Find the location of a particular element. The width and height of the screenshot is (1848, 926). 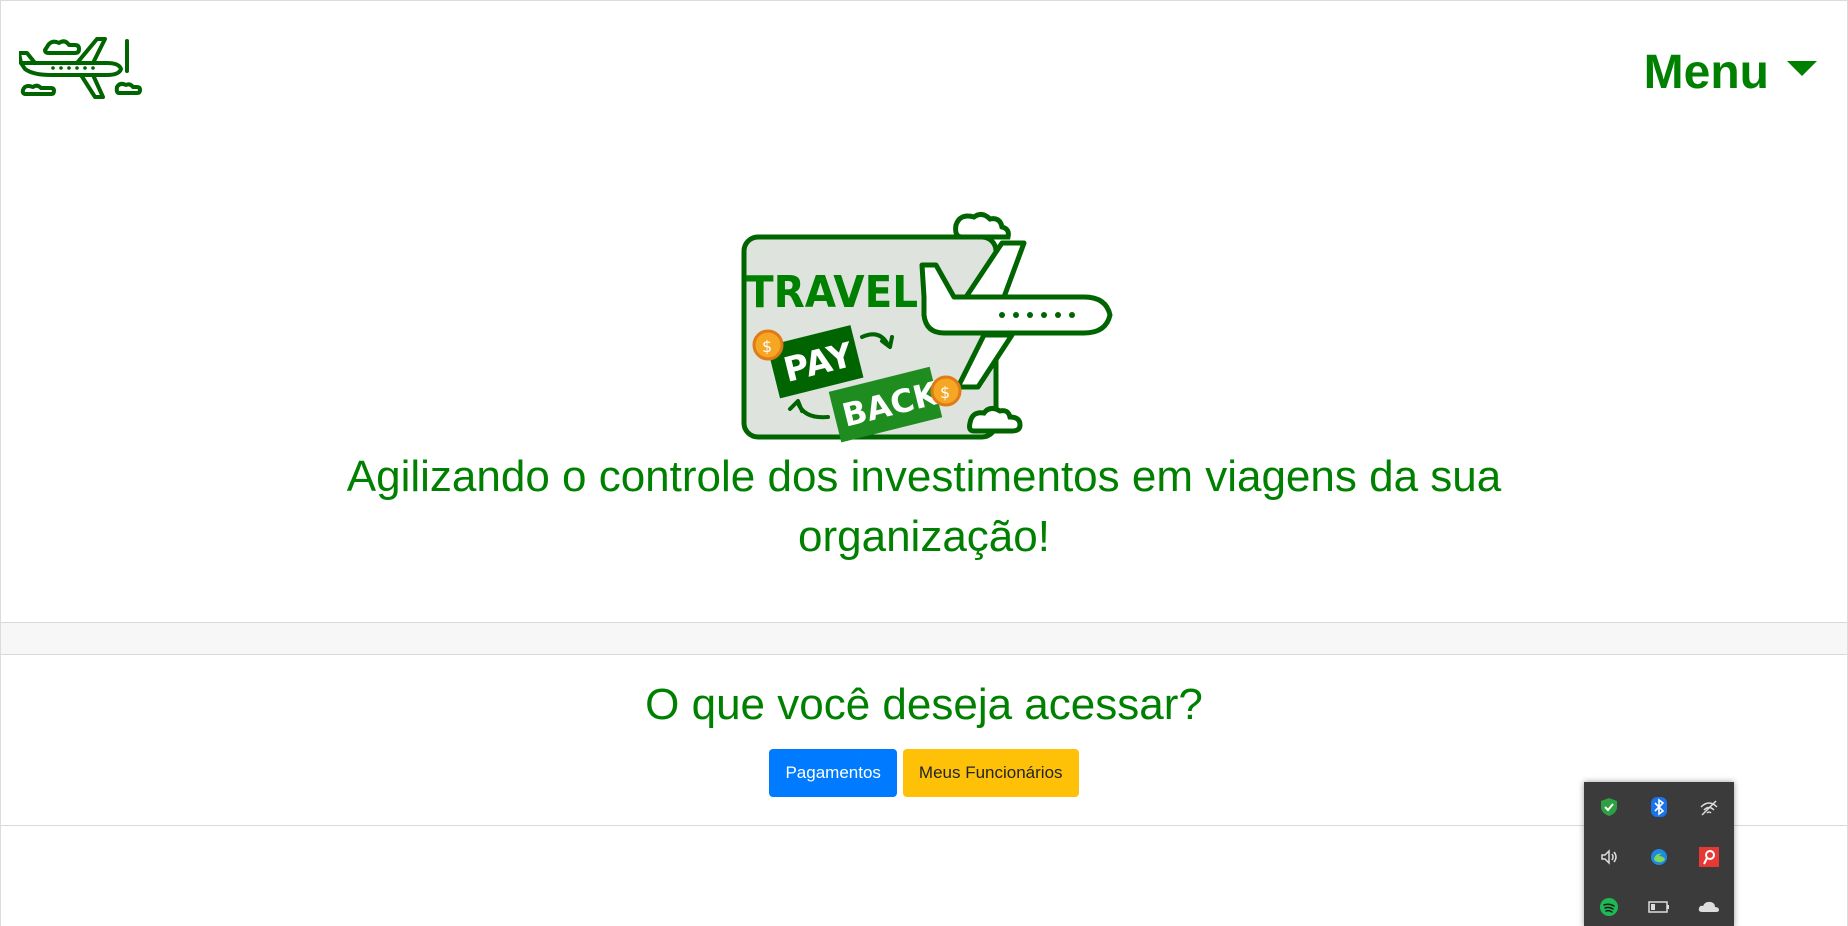

access-title: O que você deseja acessar? is located at coordinates (924, 704).